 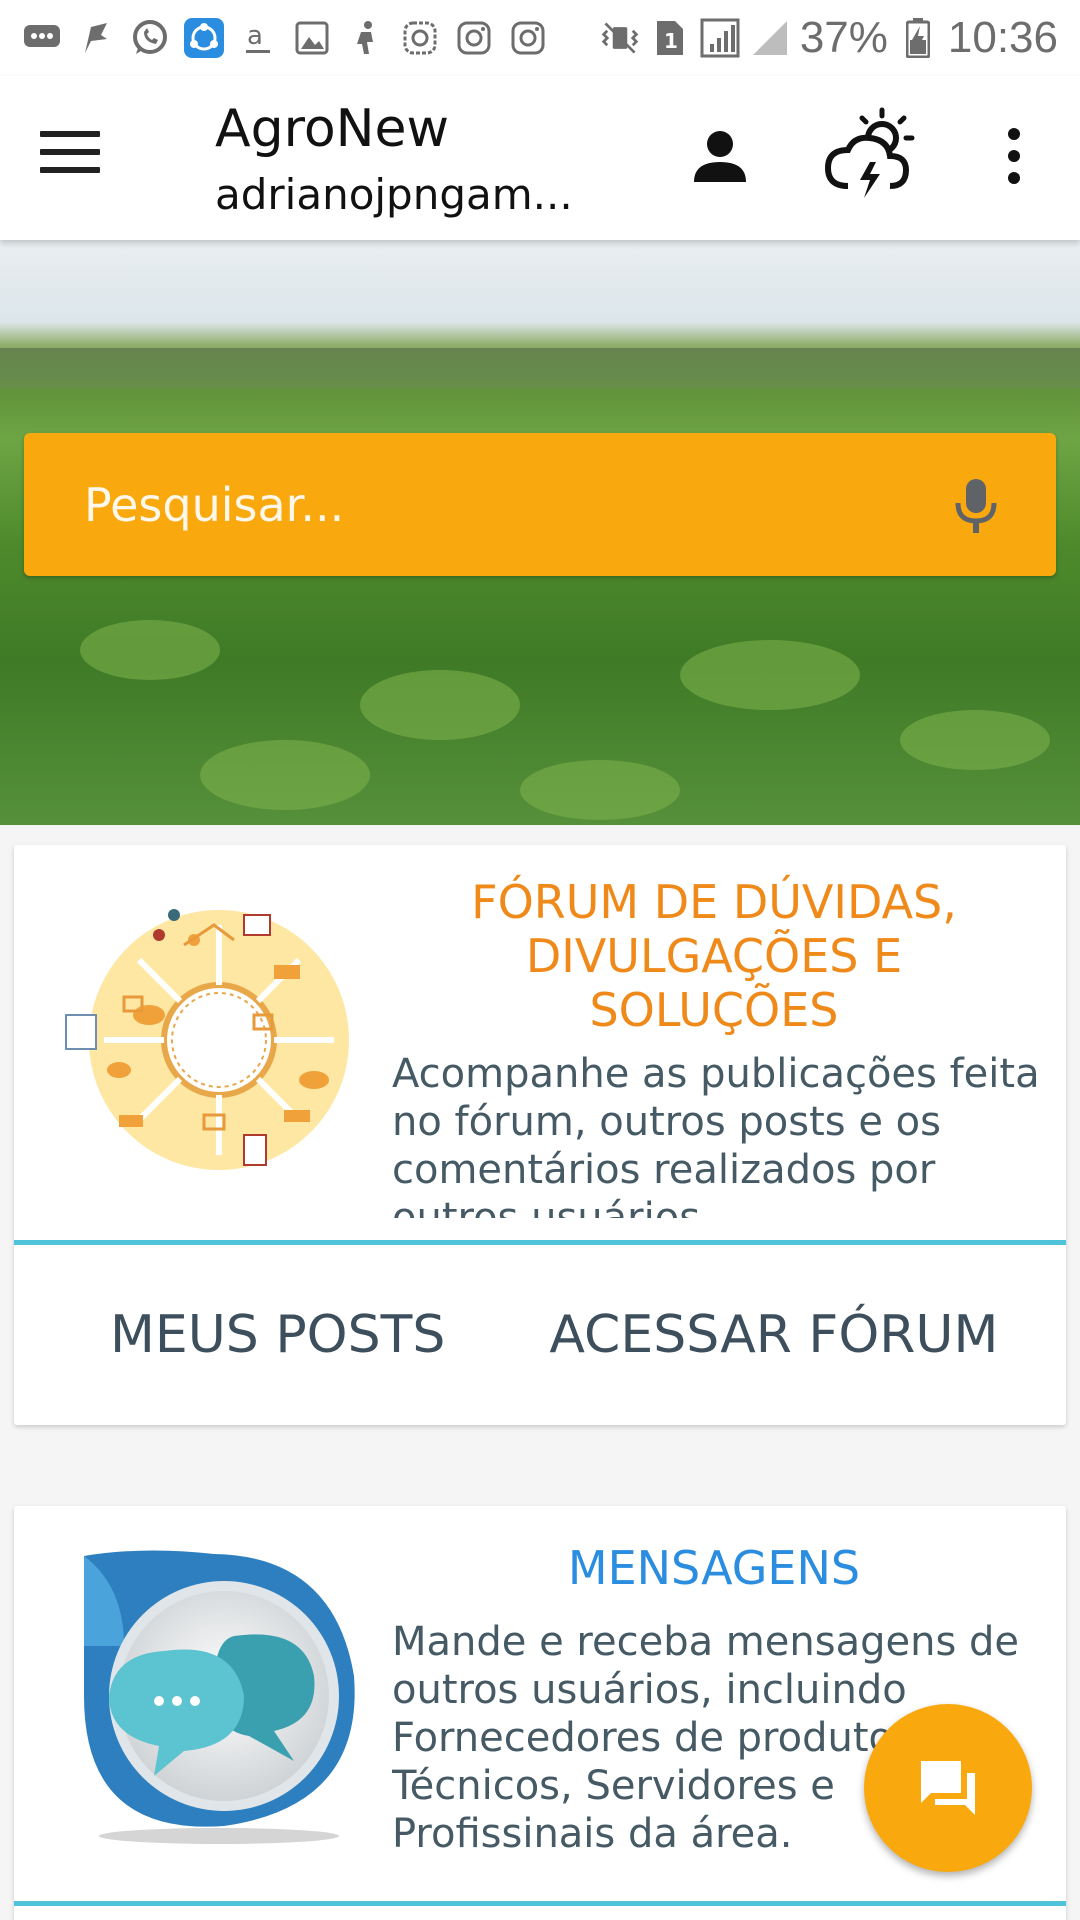 What do you see at coordinates (219, 1701) in the screenshot?
I see `messages-illustration` at bounding box center [219, 1701].